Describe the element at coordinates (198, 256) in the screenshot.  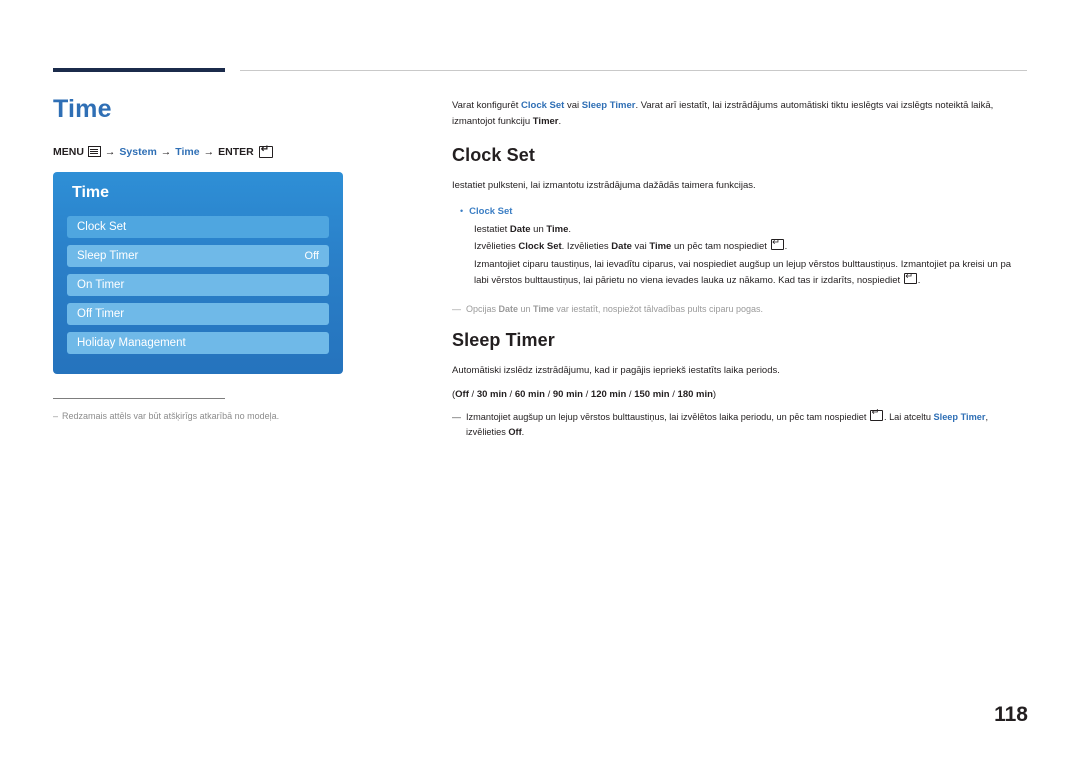
I see `osd-item-sleep-timer: Sleep Timer Off` at that location.